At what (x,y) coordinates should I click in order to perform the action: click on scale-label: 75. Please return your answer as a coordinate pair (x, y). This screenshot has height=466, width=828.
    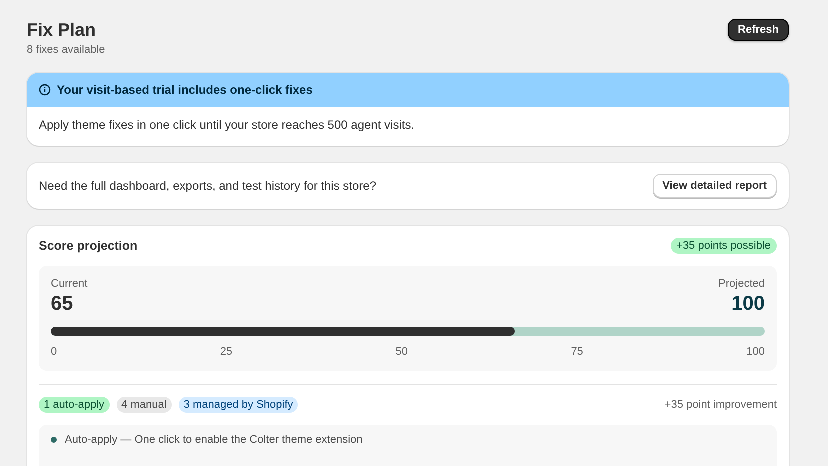
    Looking at the image, I should click on (577, 352).